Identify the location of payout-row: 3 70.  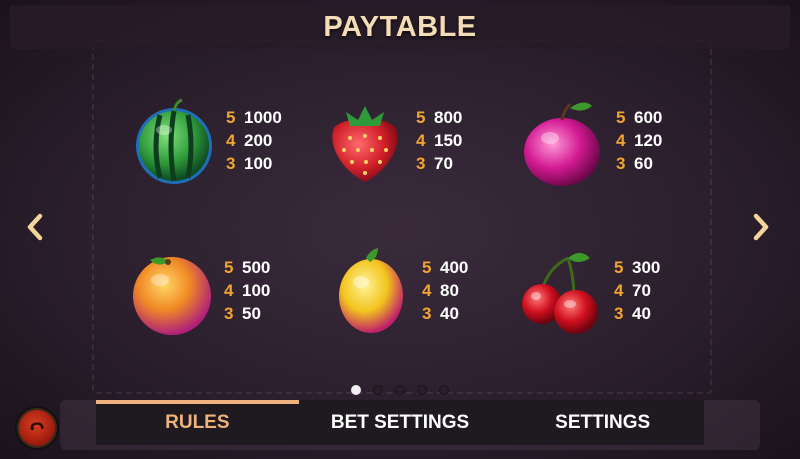
(439, 164).